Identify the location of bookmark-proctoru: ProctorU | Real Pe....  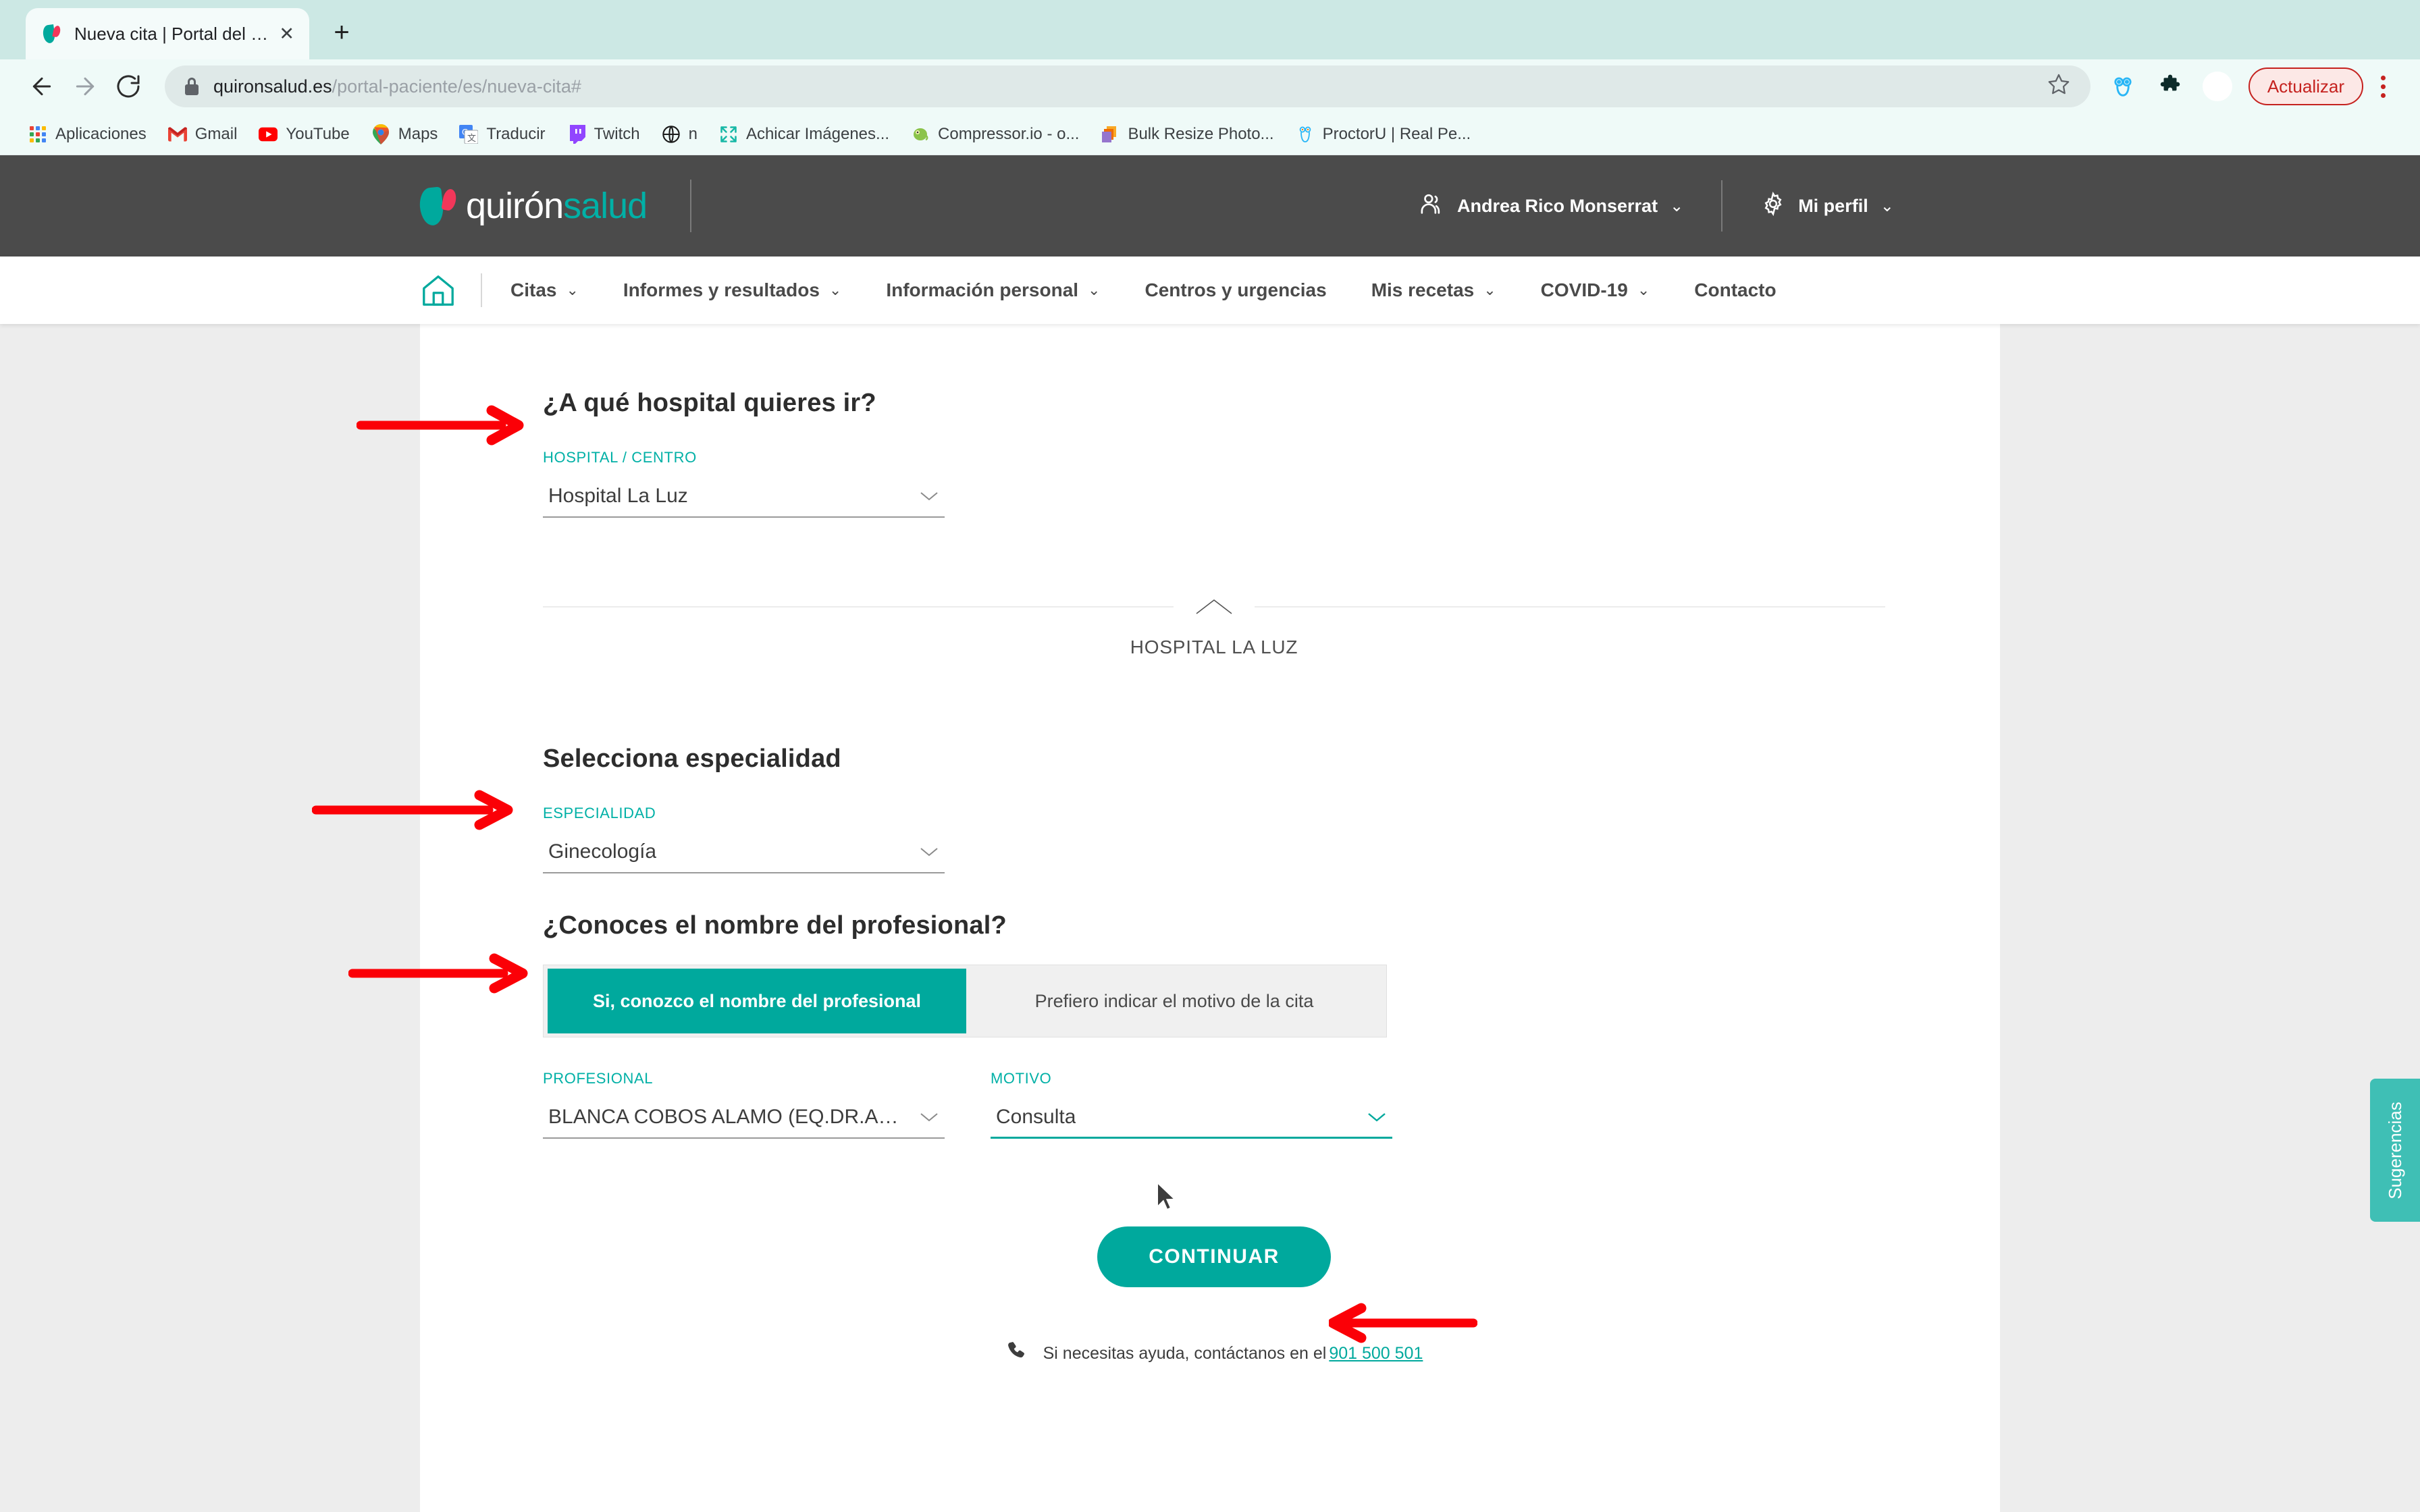
(1383, 134).